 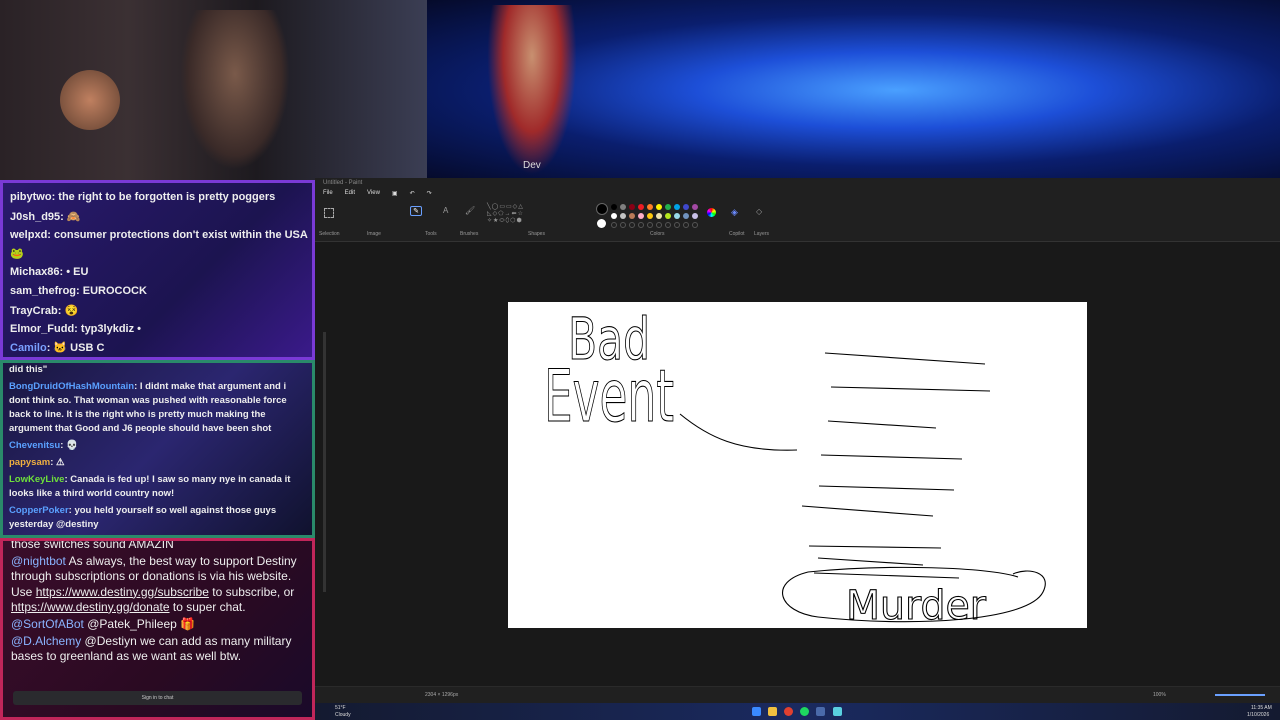 I want to click on redo-icon: ↷, so click(x=429, y=194).